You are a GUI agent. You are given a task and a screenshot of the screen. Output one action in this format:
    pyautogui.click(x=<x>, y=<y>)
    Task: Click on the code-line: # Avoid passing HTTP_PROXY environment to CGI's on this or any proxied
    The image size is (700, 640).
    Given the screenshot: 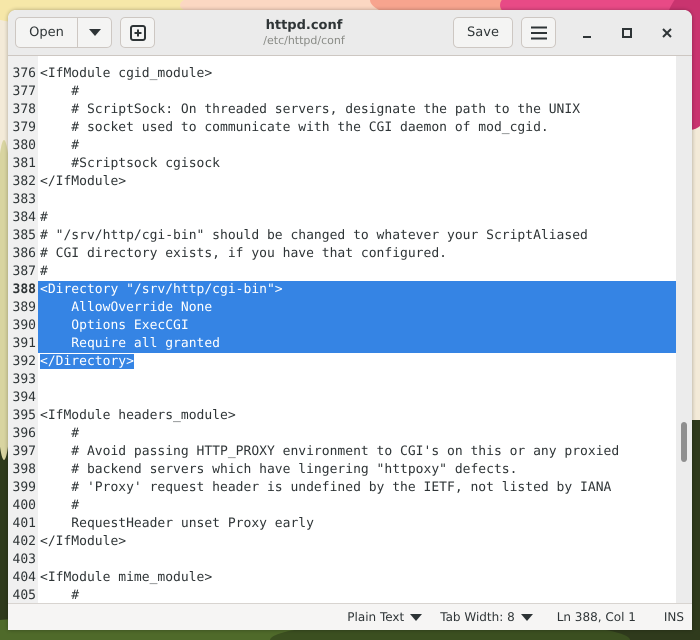 What is the action you would take?
    pyautogui.click(x=345, y=451)
    